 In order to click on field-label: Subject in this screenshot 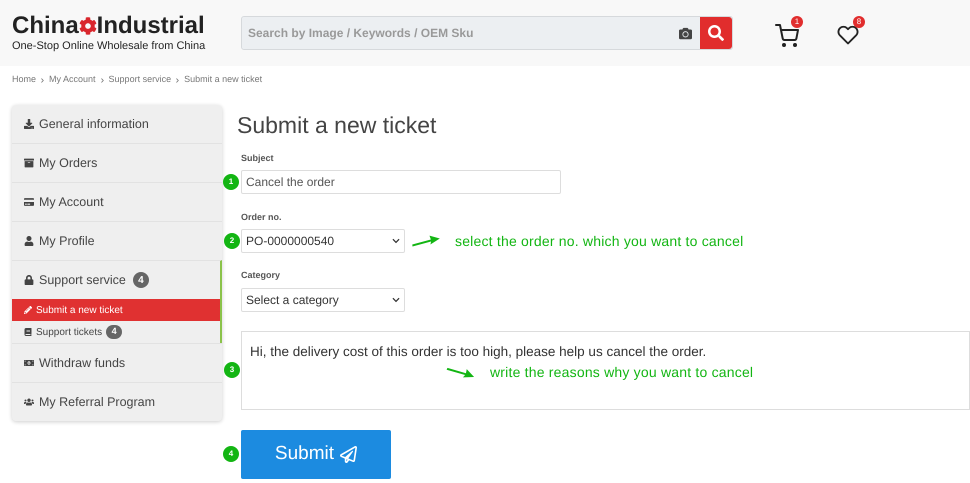, I will do `click(258, 158)`.